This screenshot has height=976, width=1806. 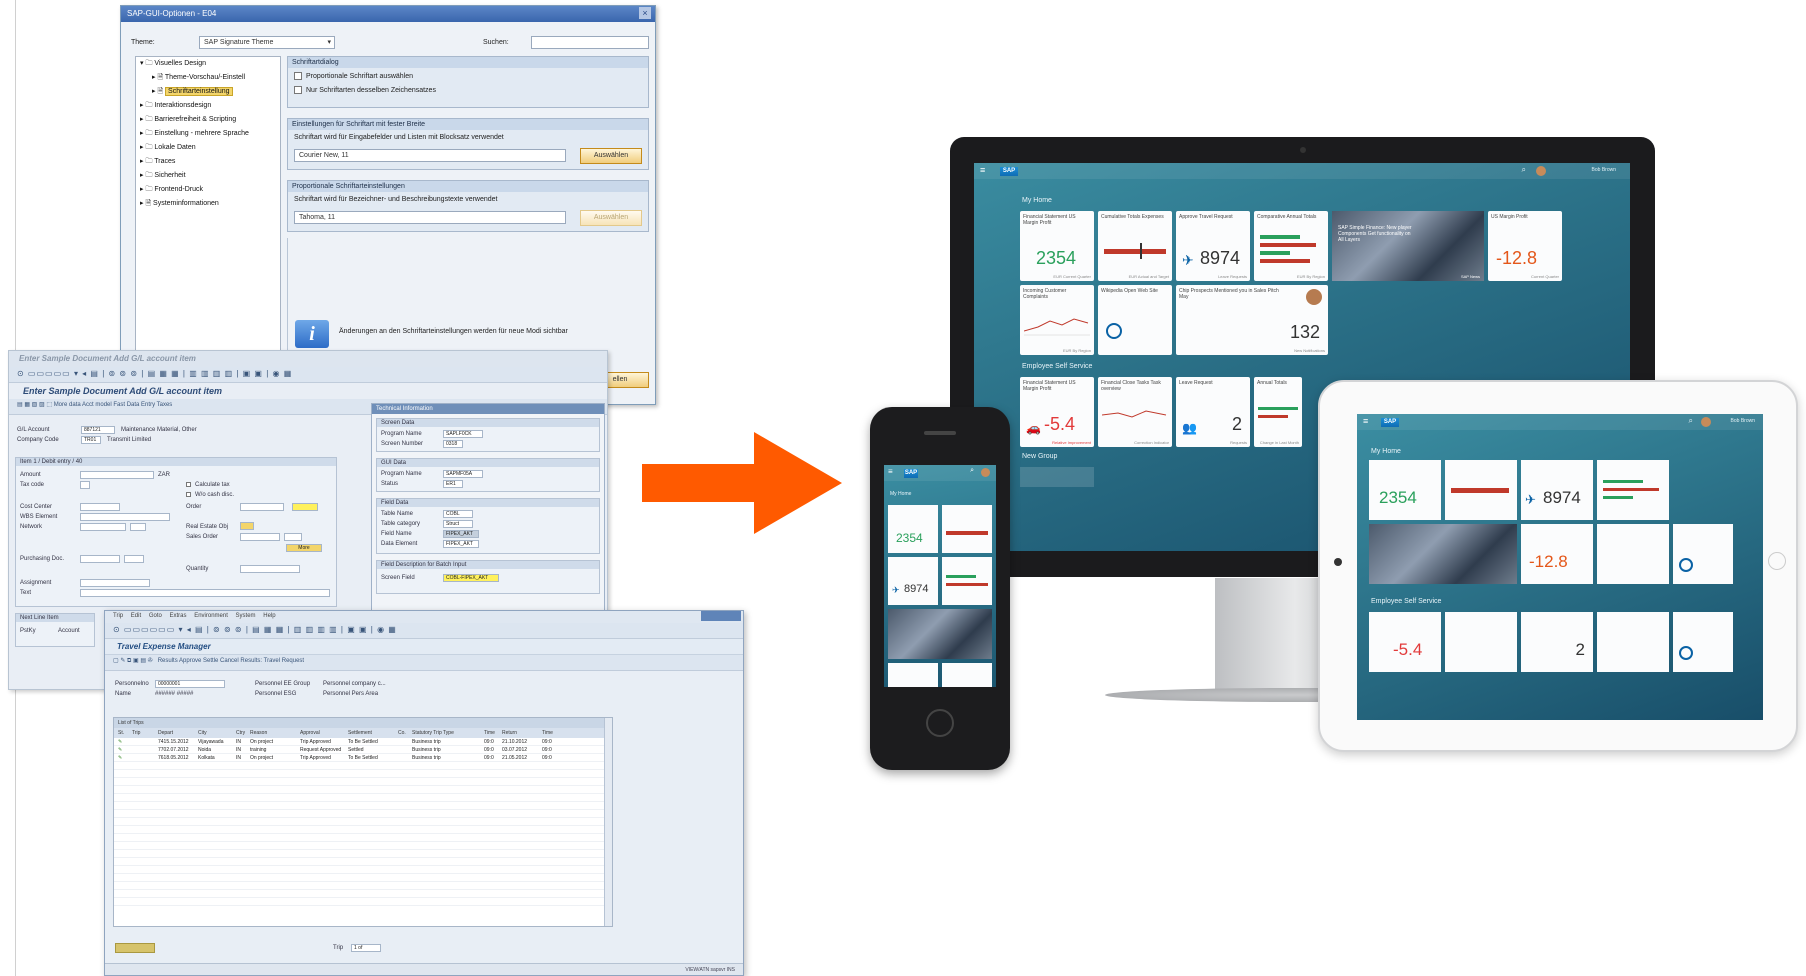 I want to click on search-input, so click(x=590, y=42).